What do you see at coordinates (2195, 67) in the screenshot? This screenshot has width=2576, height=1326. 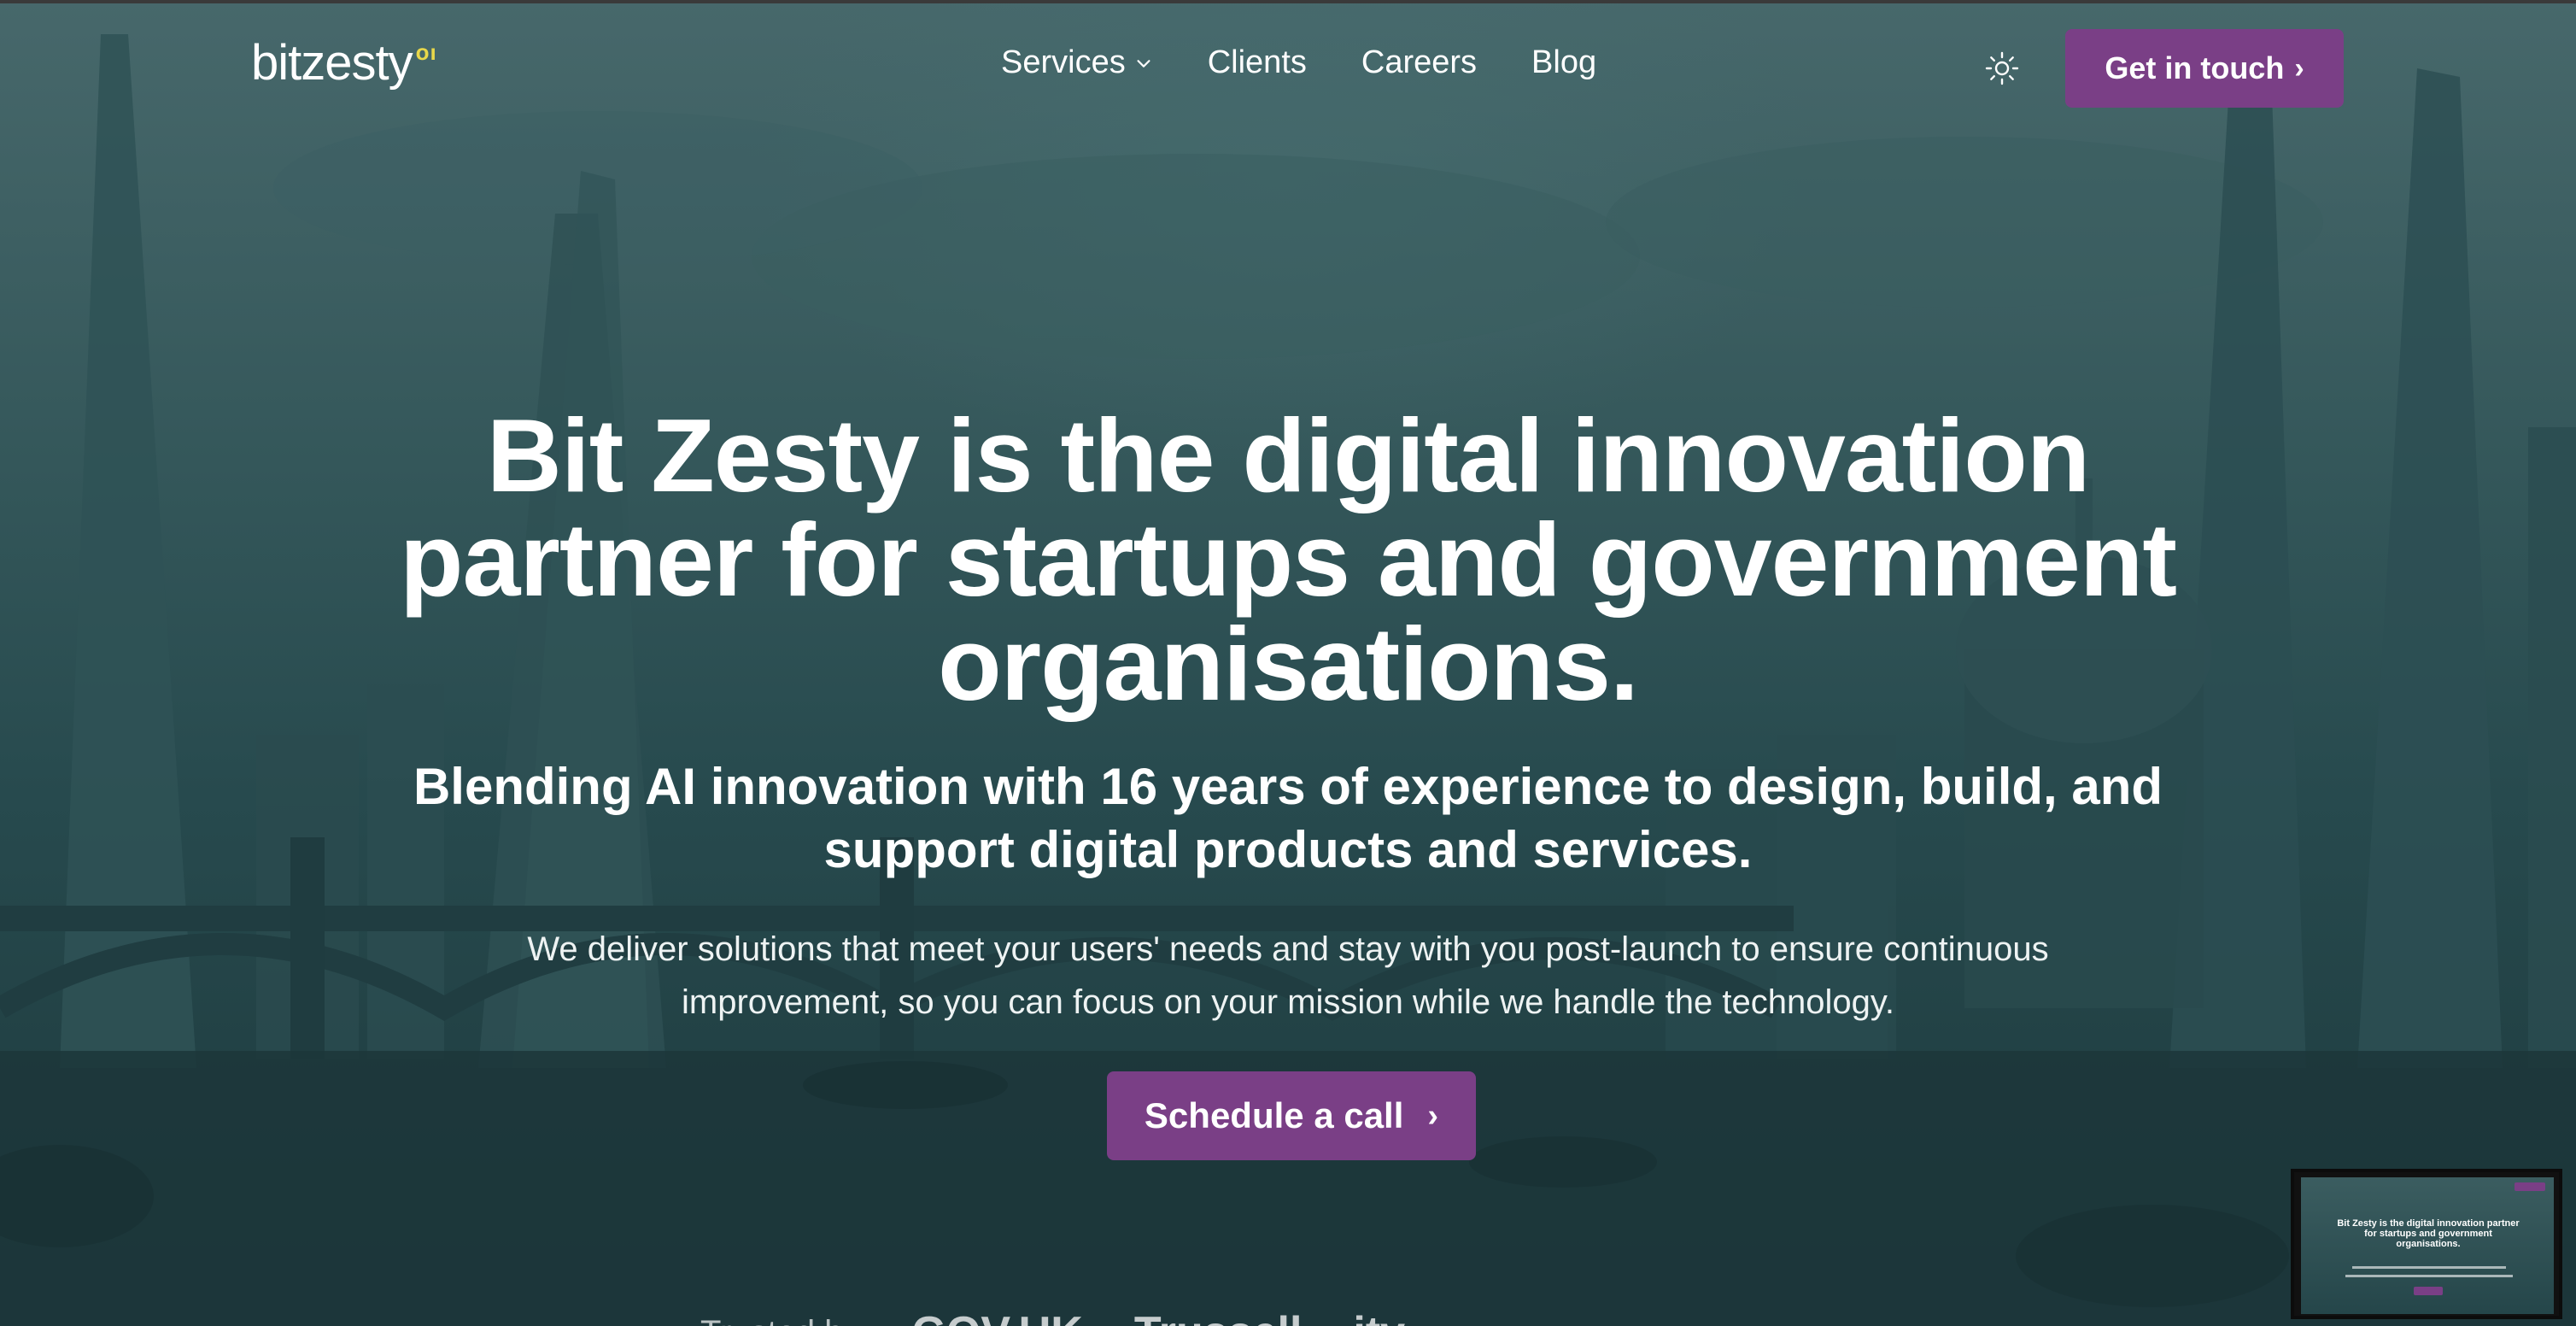 I see `button-label: Get in touch` at bounding box center [2195, 67].